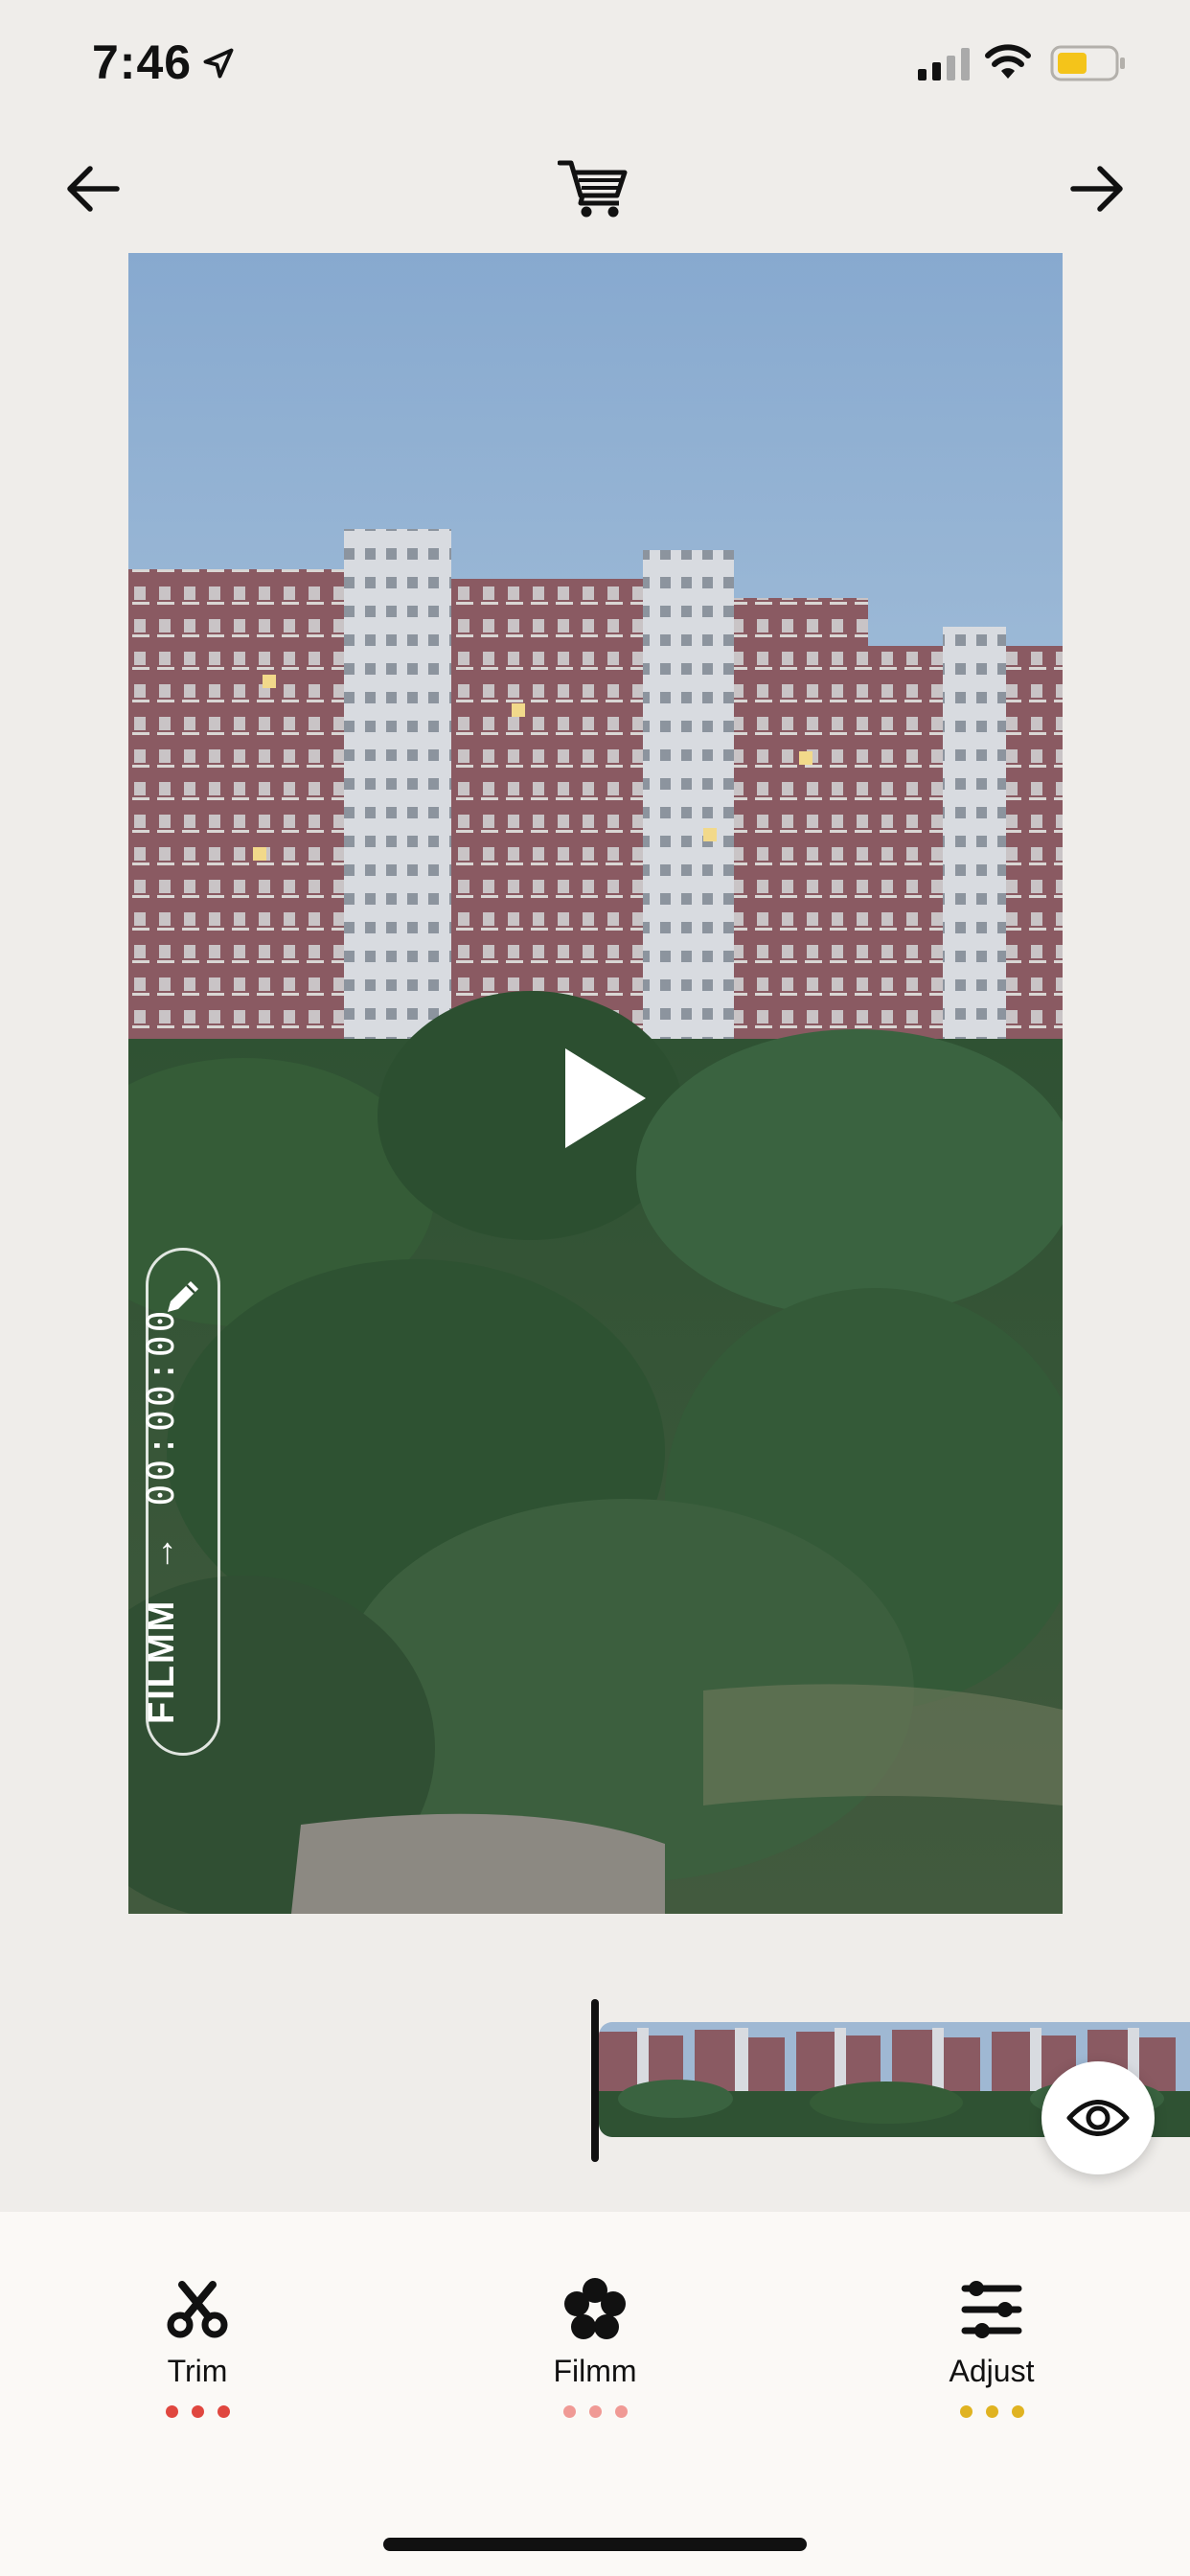 The width and height of the screenshot is (1190, 2576). I want to click on timeline-playhead, so click(595, 2080).